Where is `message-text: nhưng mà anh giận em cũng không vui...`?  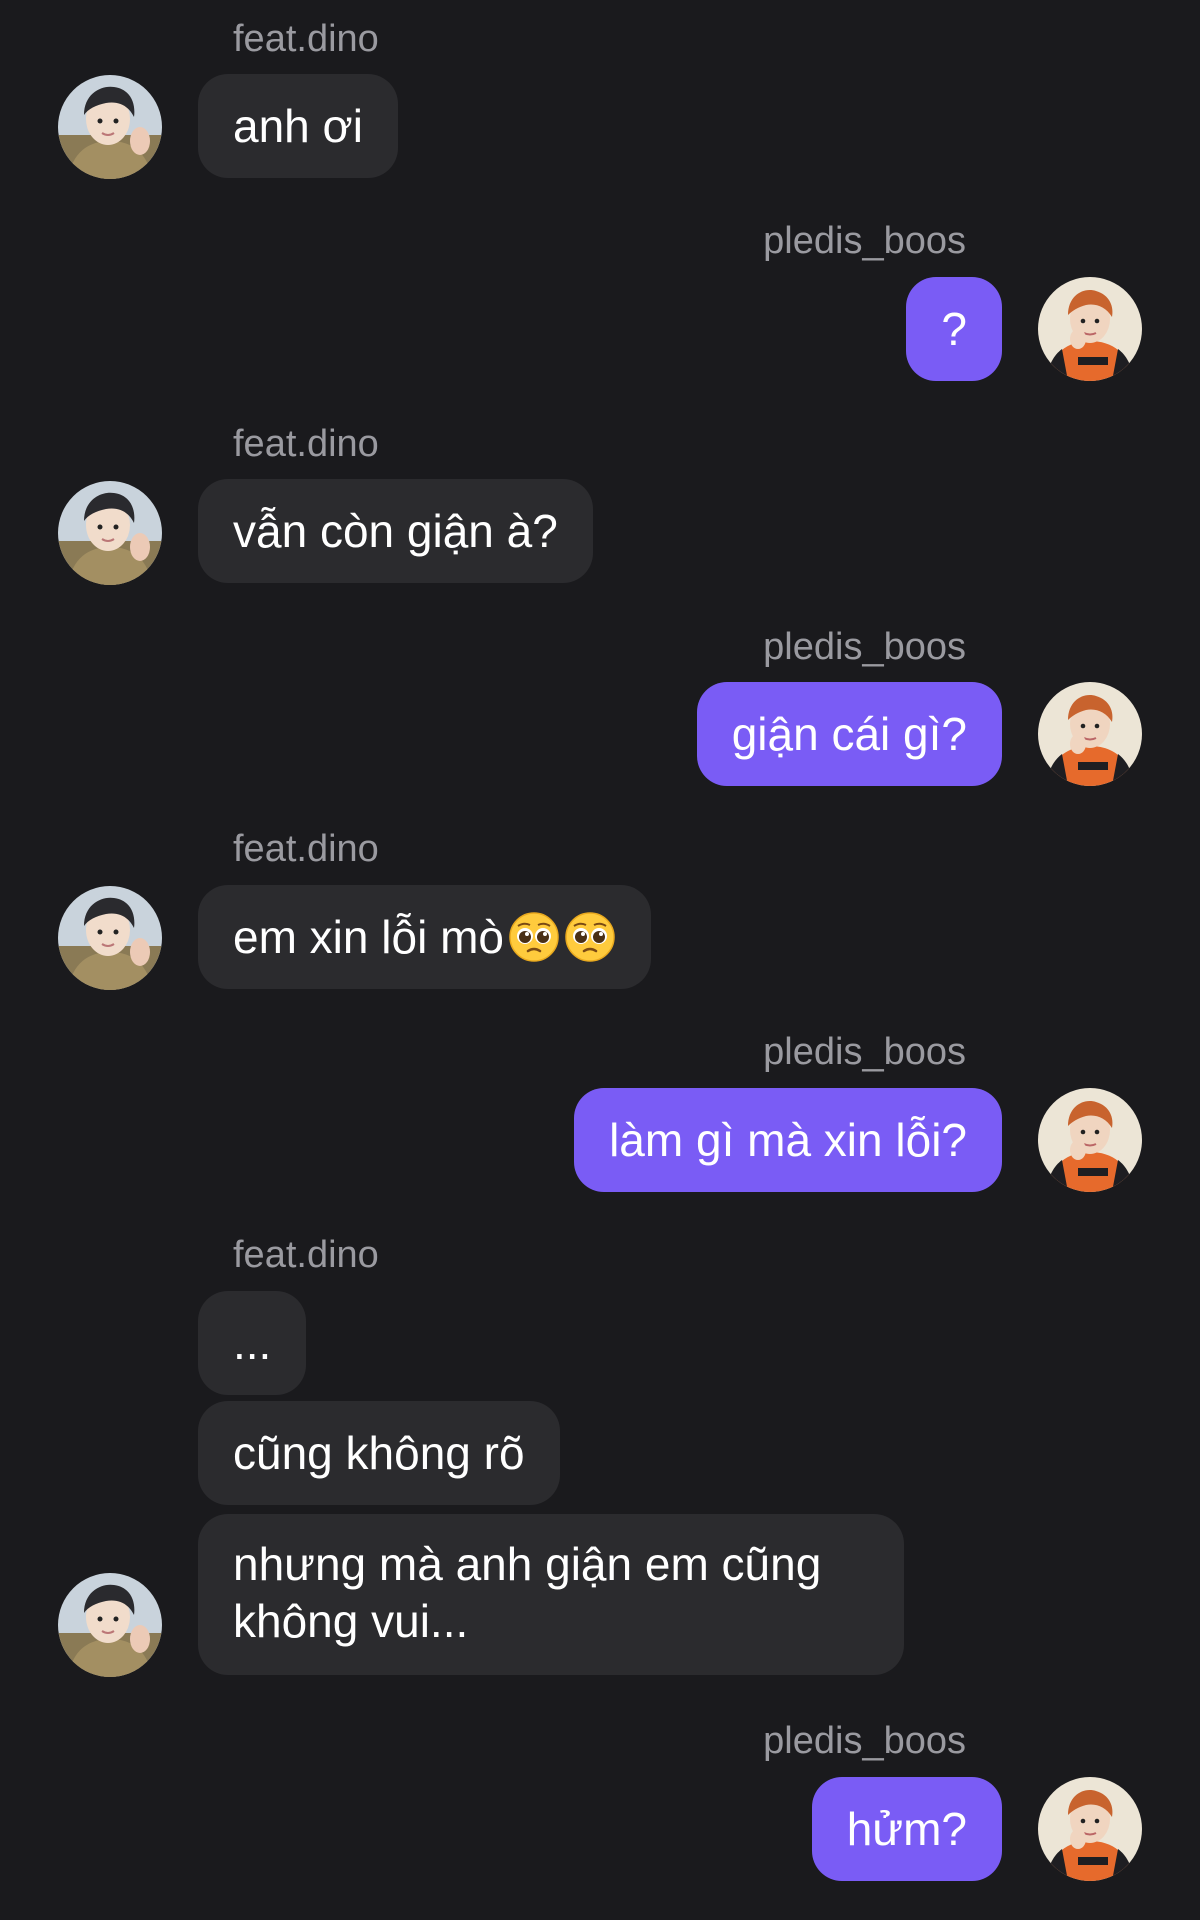 message-text: nhưng mà anh giận em cũng không vui... is located at coordinates (527, 1592).